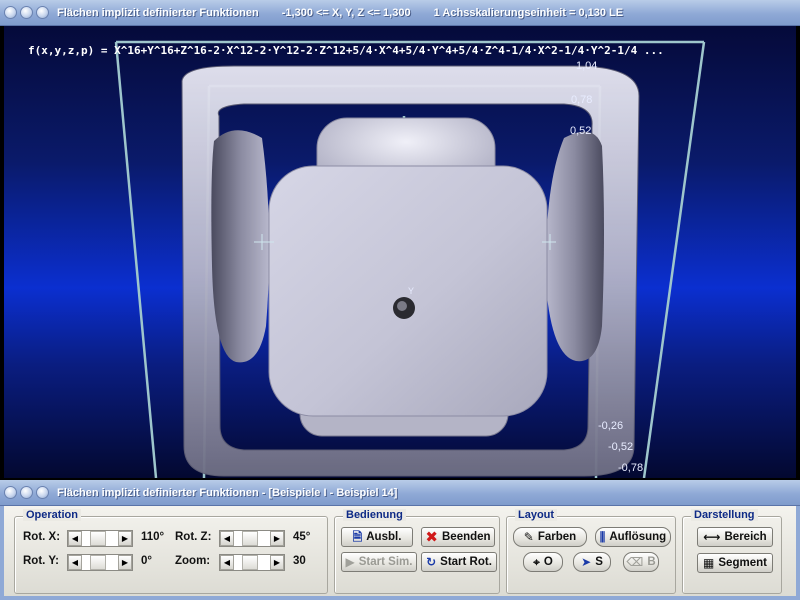  What do you see at coordinates (724, 515) in the screenshot?
I see `darstellung-title: Darstellung` at bounding box center [724, 515].